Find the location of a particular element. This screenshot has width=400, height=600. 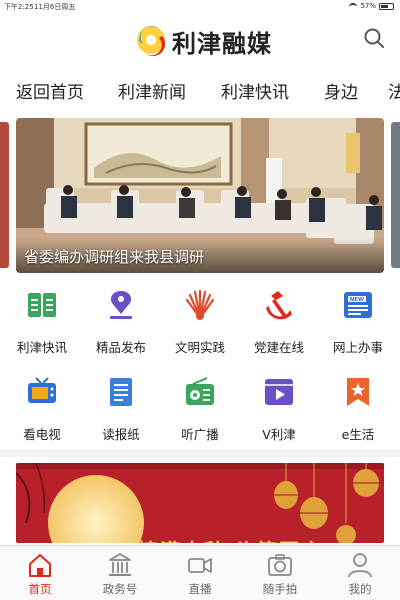

search-icon is located at coordinates (374, 38).